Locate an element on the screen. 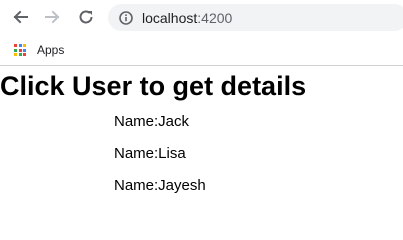 Image resolution: width=403 pixels, height=240 pixels. url-text: localhost:4200 is located at coordinates (187, 18).